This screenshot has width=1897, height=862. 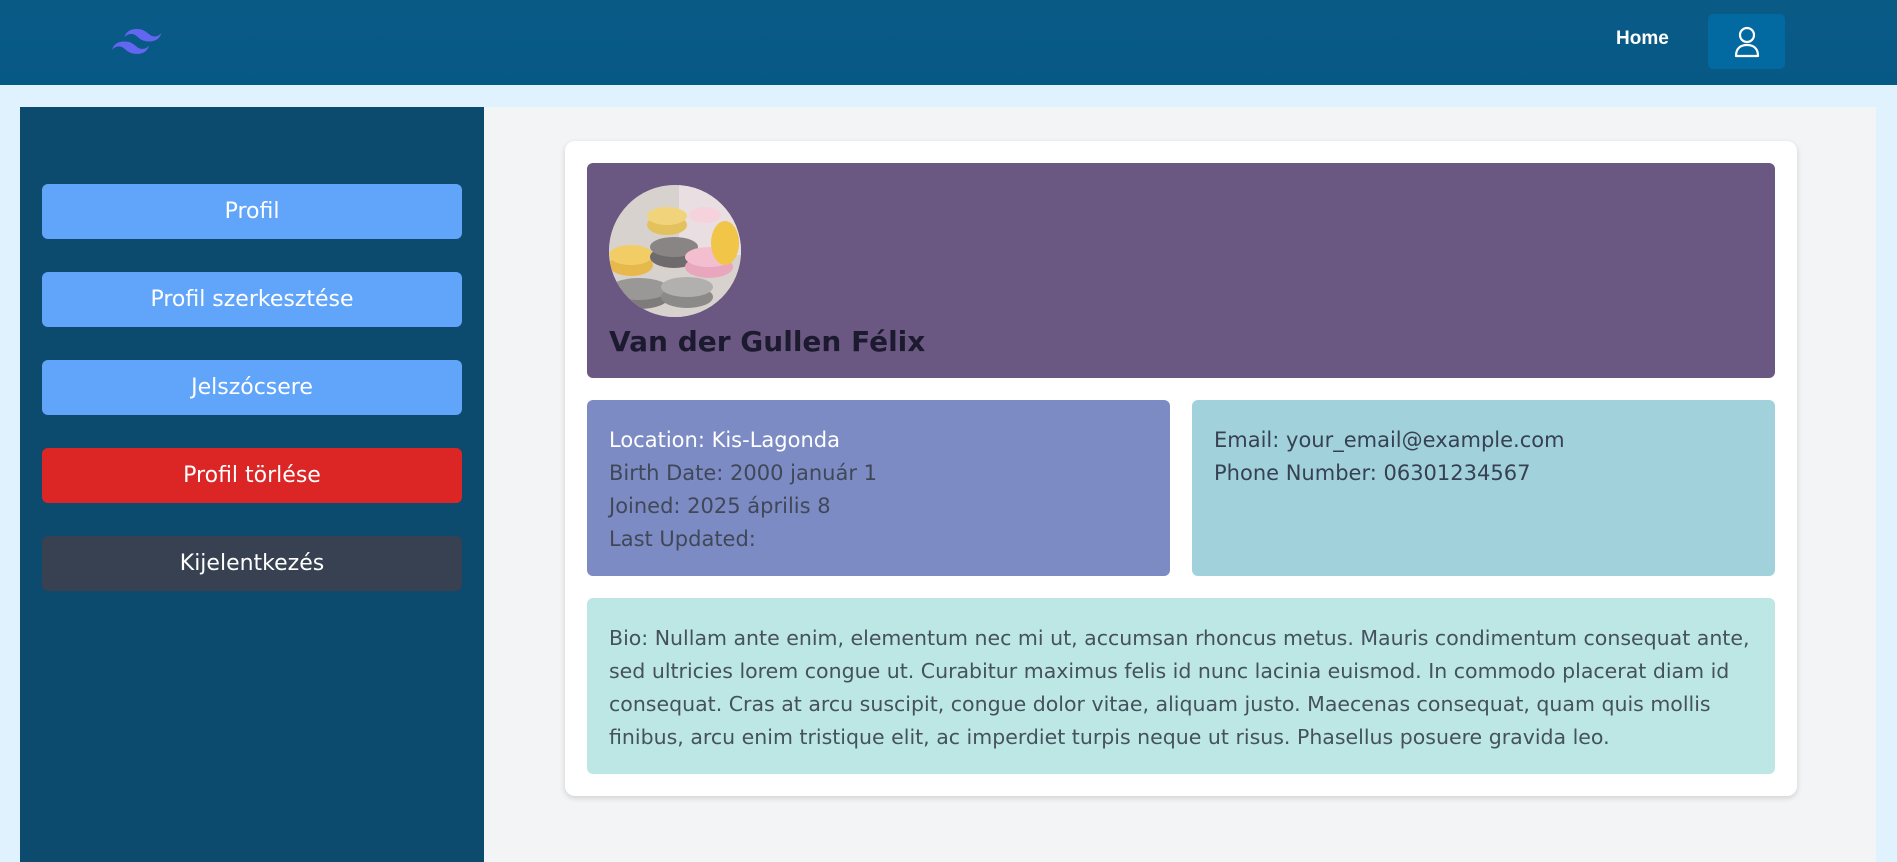 What do you see at coordinates (948, 42) in the screenshot?
I see `top-navbar: Home` at bounding box center [948, 42].